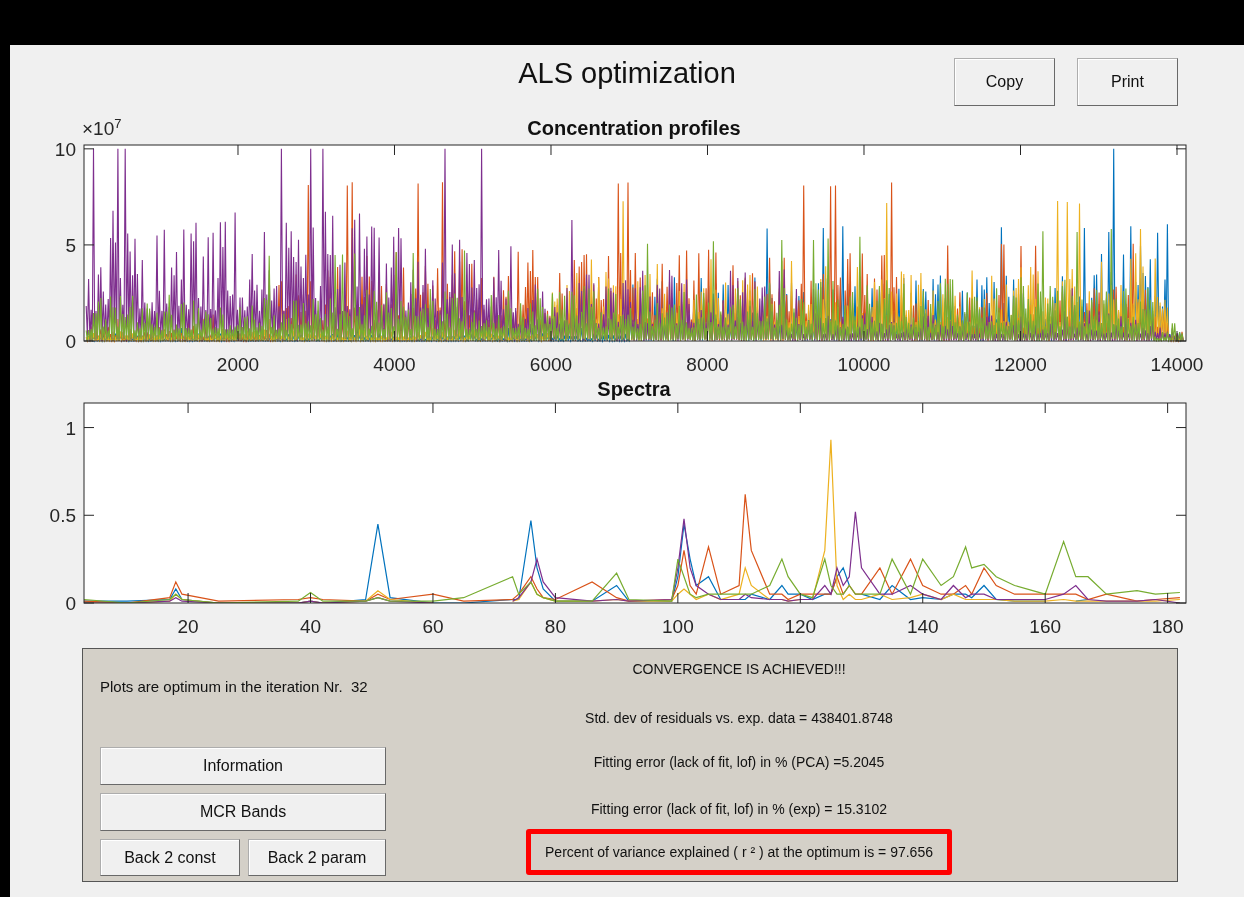 The image size is (1244, 897). I want to click on chart-title: Spectra, so click(634, 389).